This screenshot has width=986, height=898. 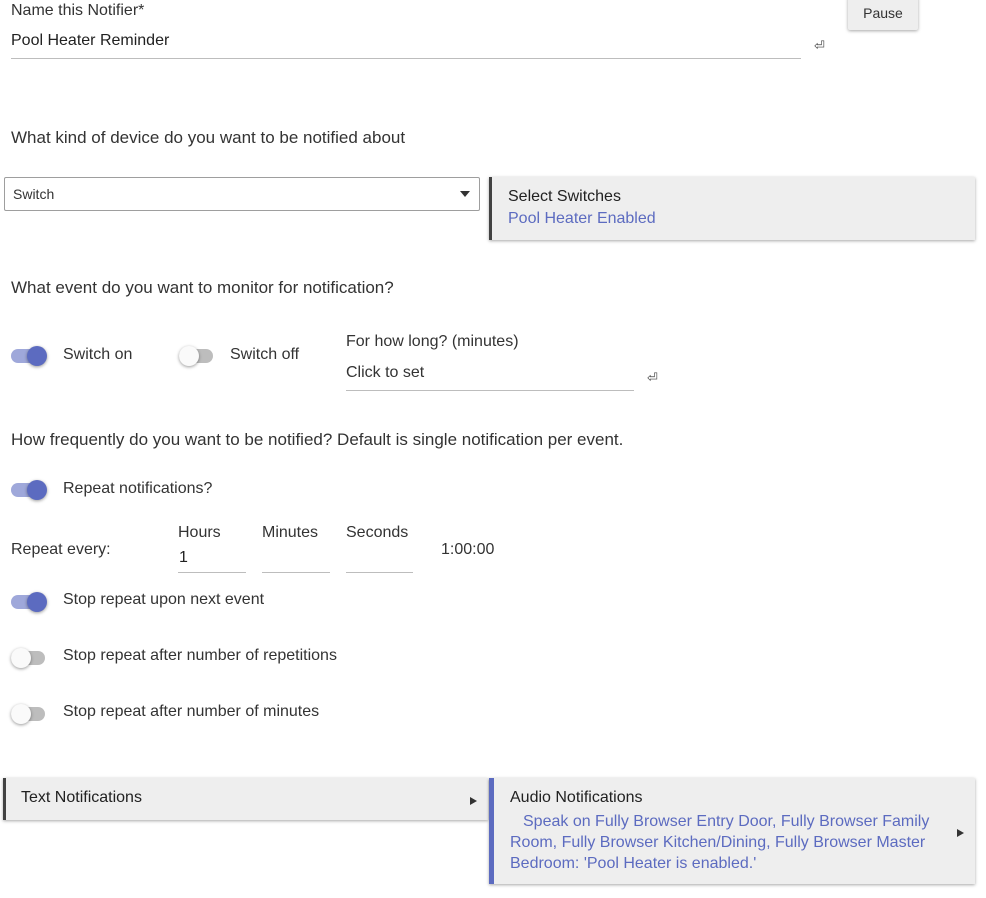 I want to click on duration-placeholder: Click to set, so click(x=385, y=372).